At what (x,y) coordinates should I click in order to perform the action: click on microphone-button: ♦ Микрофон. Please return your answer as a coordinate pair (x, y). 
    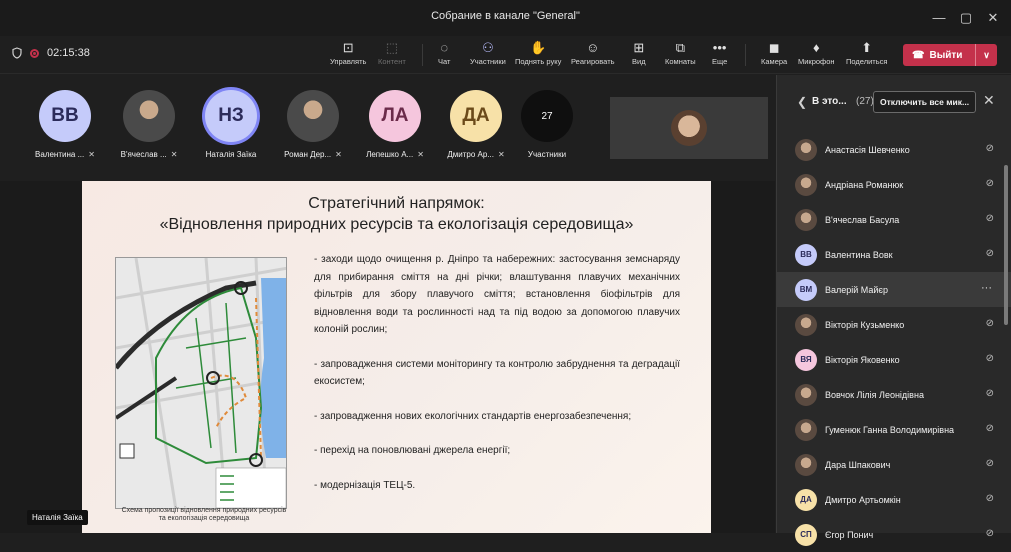
    Looking at the image, I should click on (816, 53).